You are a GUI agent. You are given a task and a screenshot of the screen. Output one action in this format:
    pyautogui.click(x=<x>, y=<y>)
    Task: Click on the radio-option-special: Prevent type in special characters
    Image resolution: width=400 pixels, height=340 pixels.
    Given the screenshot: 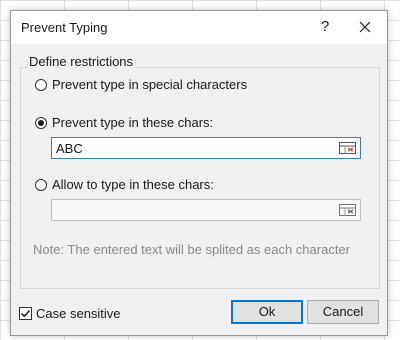 What is the action you would take?
    pyautogui.click(x=141, y=84)
    